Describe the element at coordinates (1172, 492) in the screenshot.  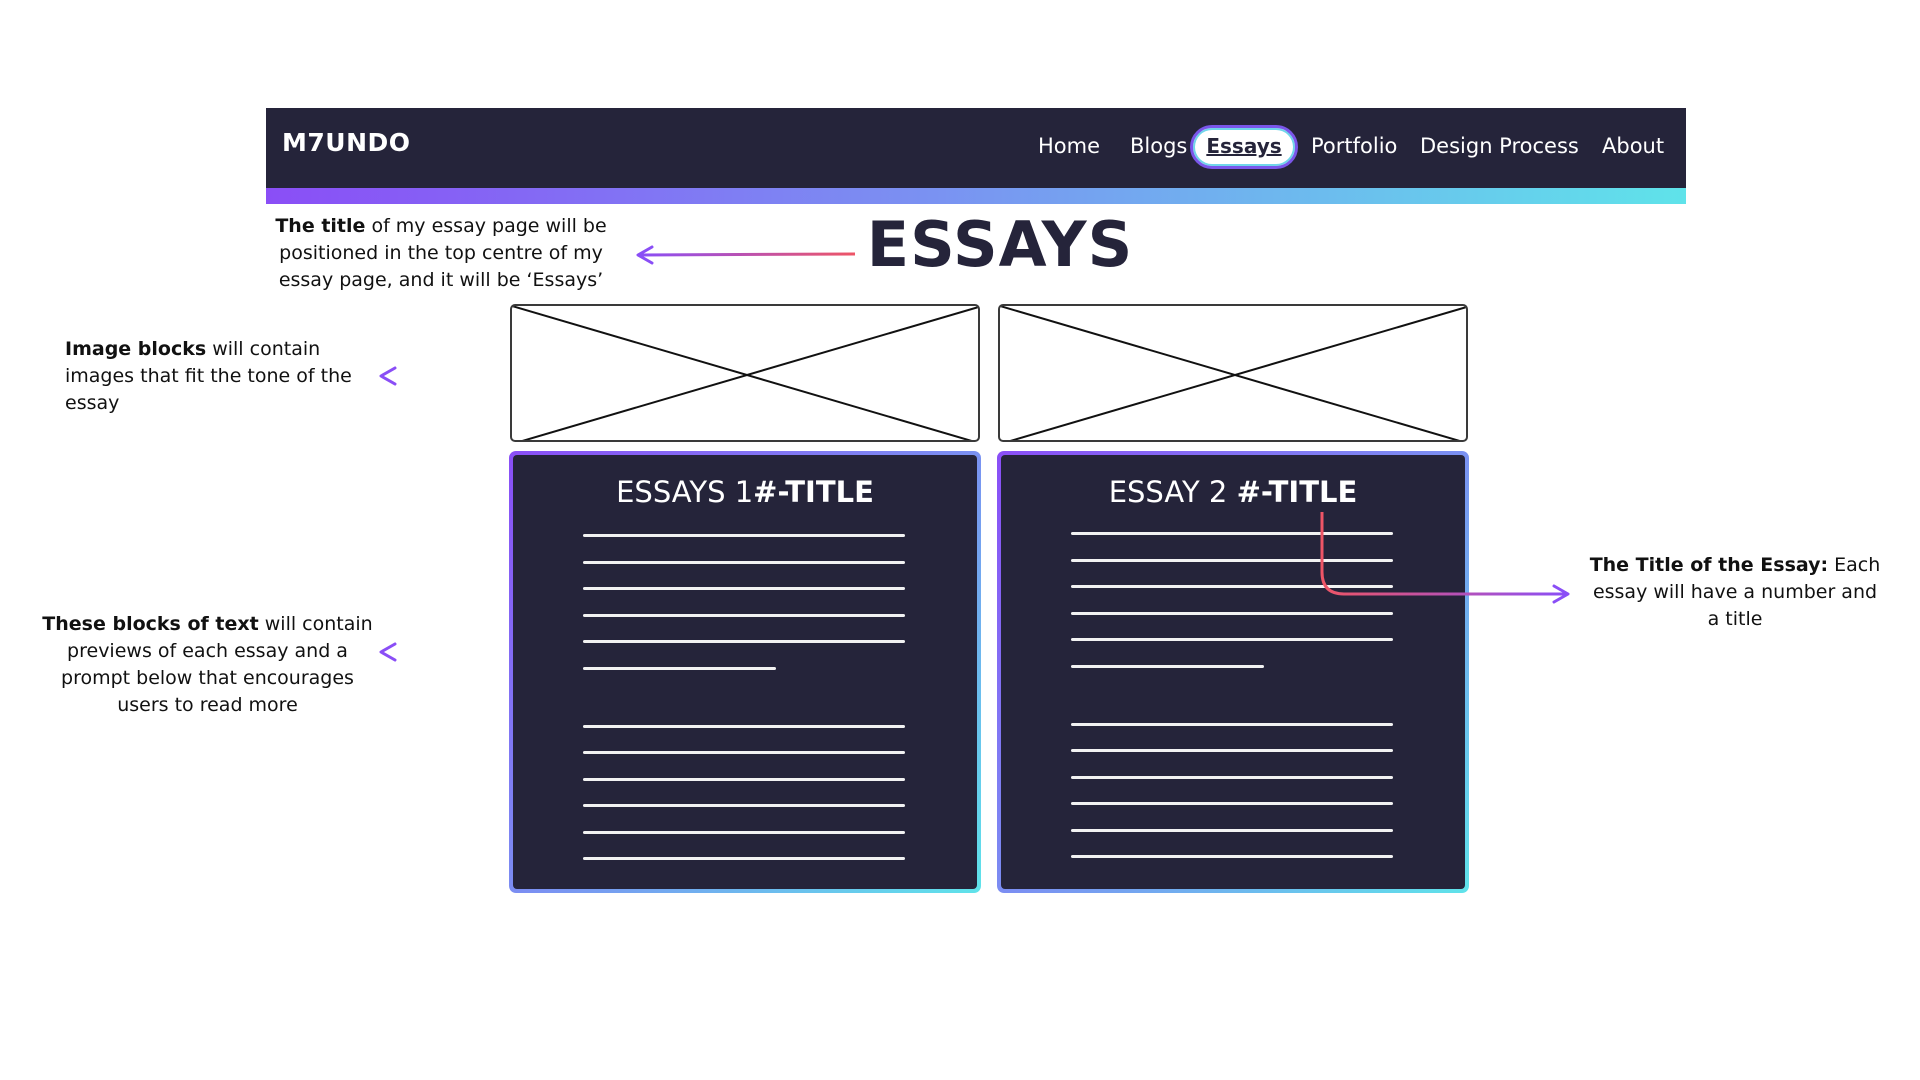
I see `essay-card-title-number: ESSAY 2` at that location.